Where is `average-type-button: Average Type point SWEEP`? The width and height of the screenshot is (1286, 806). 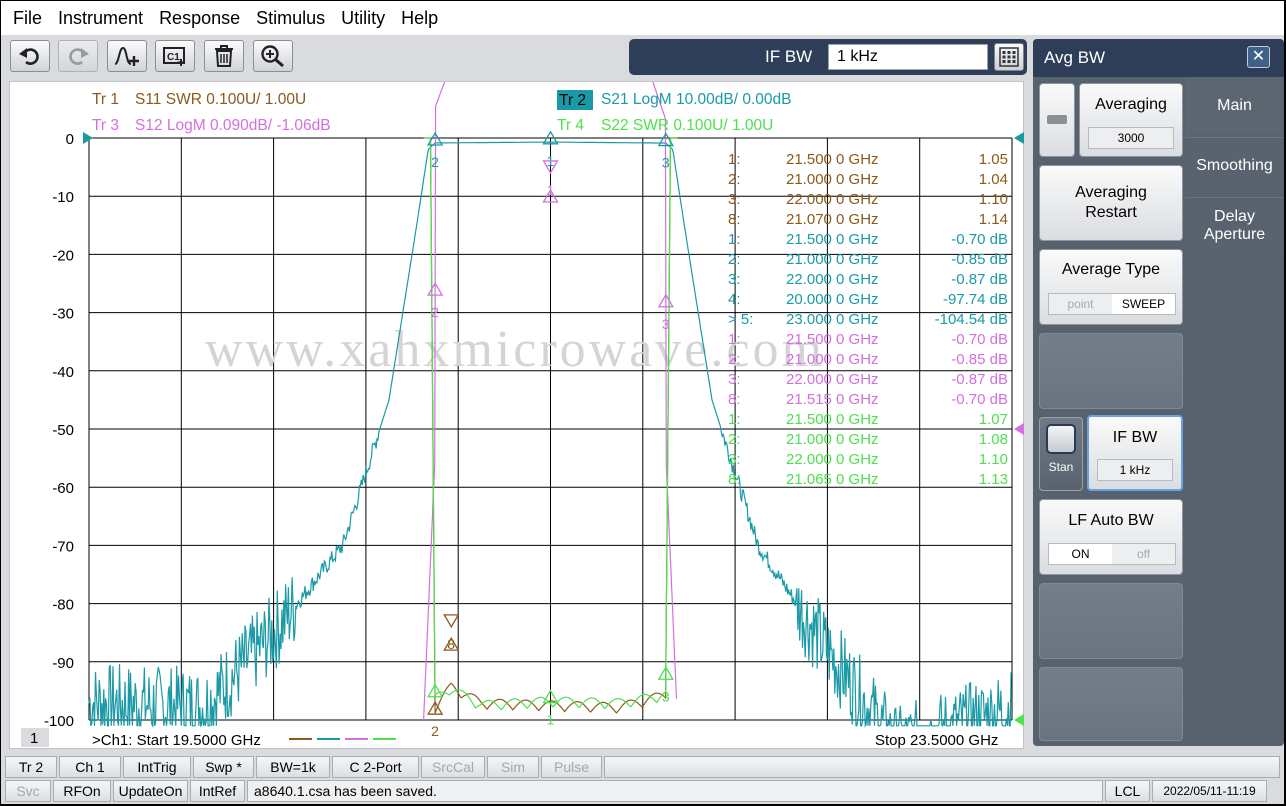 average-type-button: Average Type point SWEEP is located at coordinates (1111, 287).